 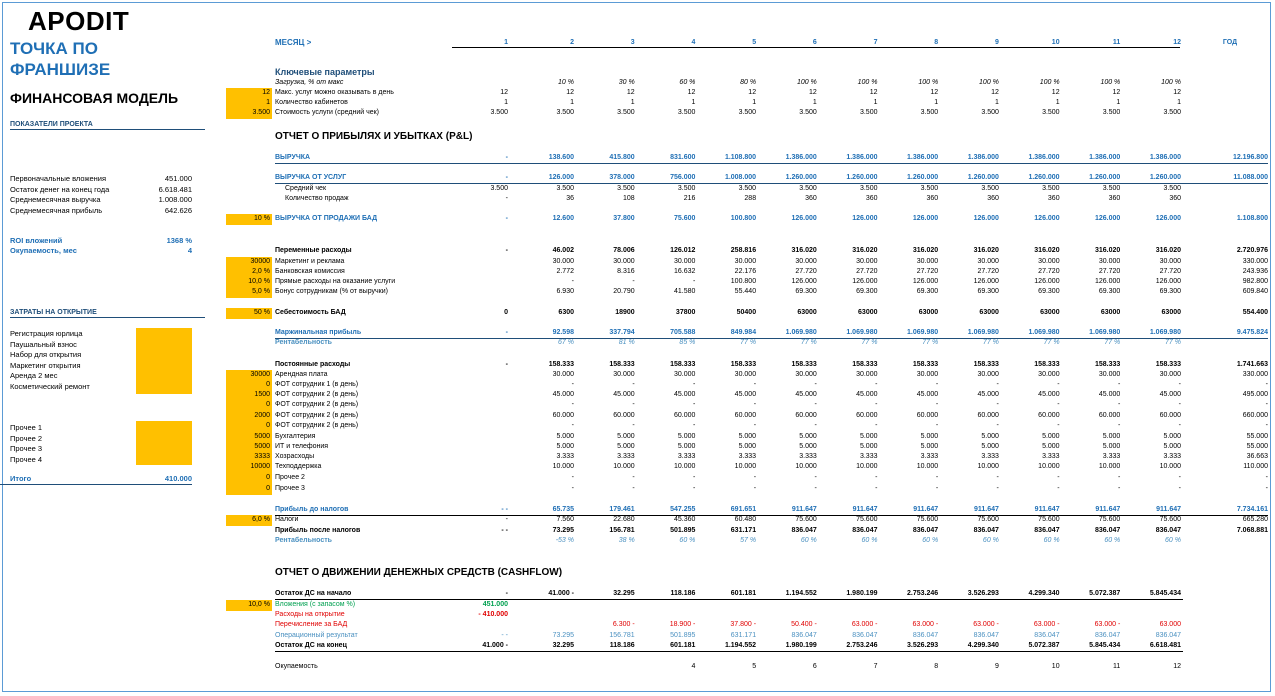 What do you see at coordinates (1058, 425) in the screenshot?
I see `cell-month-10: -` at bounding box center [1058, 425].